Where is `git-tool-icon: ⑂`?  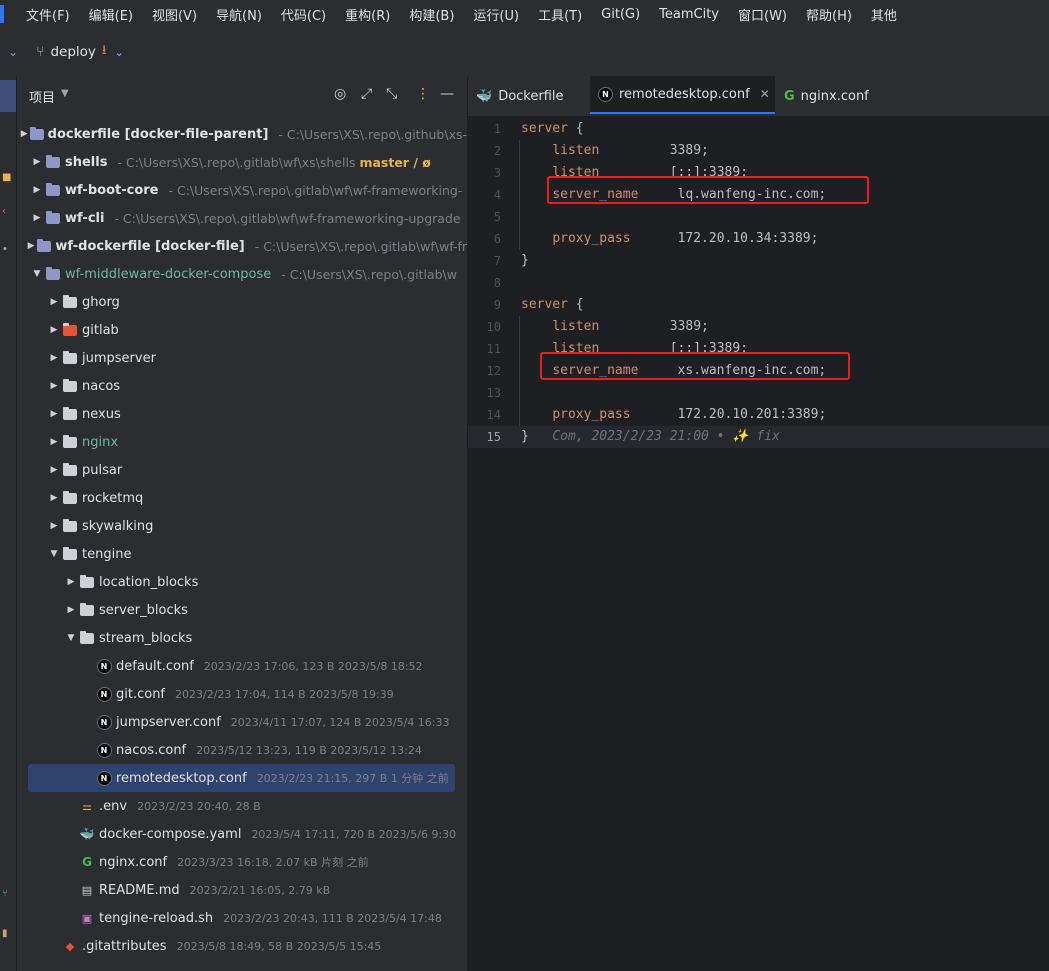 git-tool-icon: ⑂ is located at coordinates (5, 893).